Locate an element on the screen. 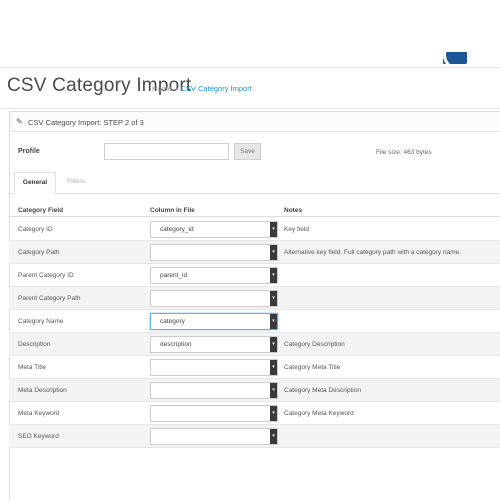 The width and height of the screenshot is (500, 500). category-field-label: Parent Category Path is located at coordinates (49, 298).